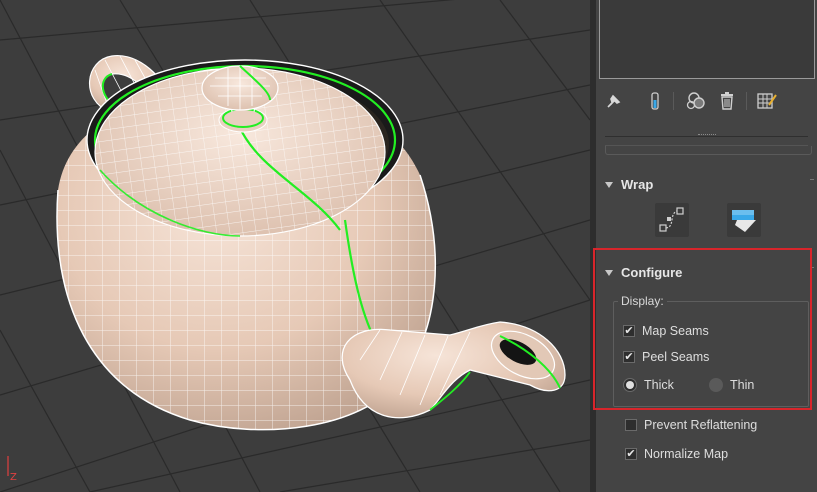  I want to click on prevent-reflattening-checkbox-row: Prevent Reflattening, so click(691, 425).